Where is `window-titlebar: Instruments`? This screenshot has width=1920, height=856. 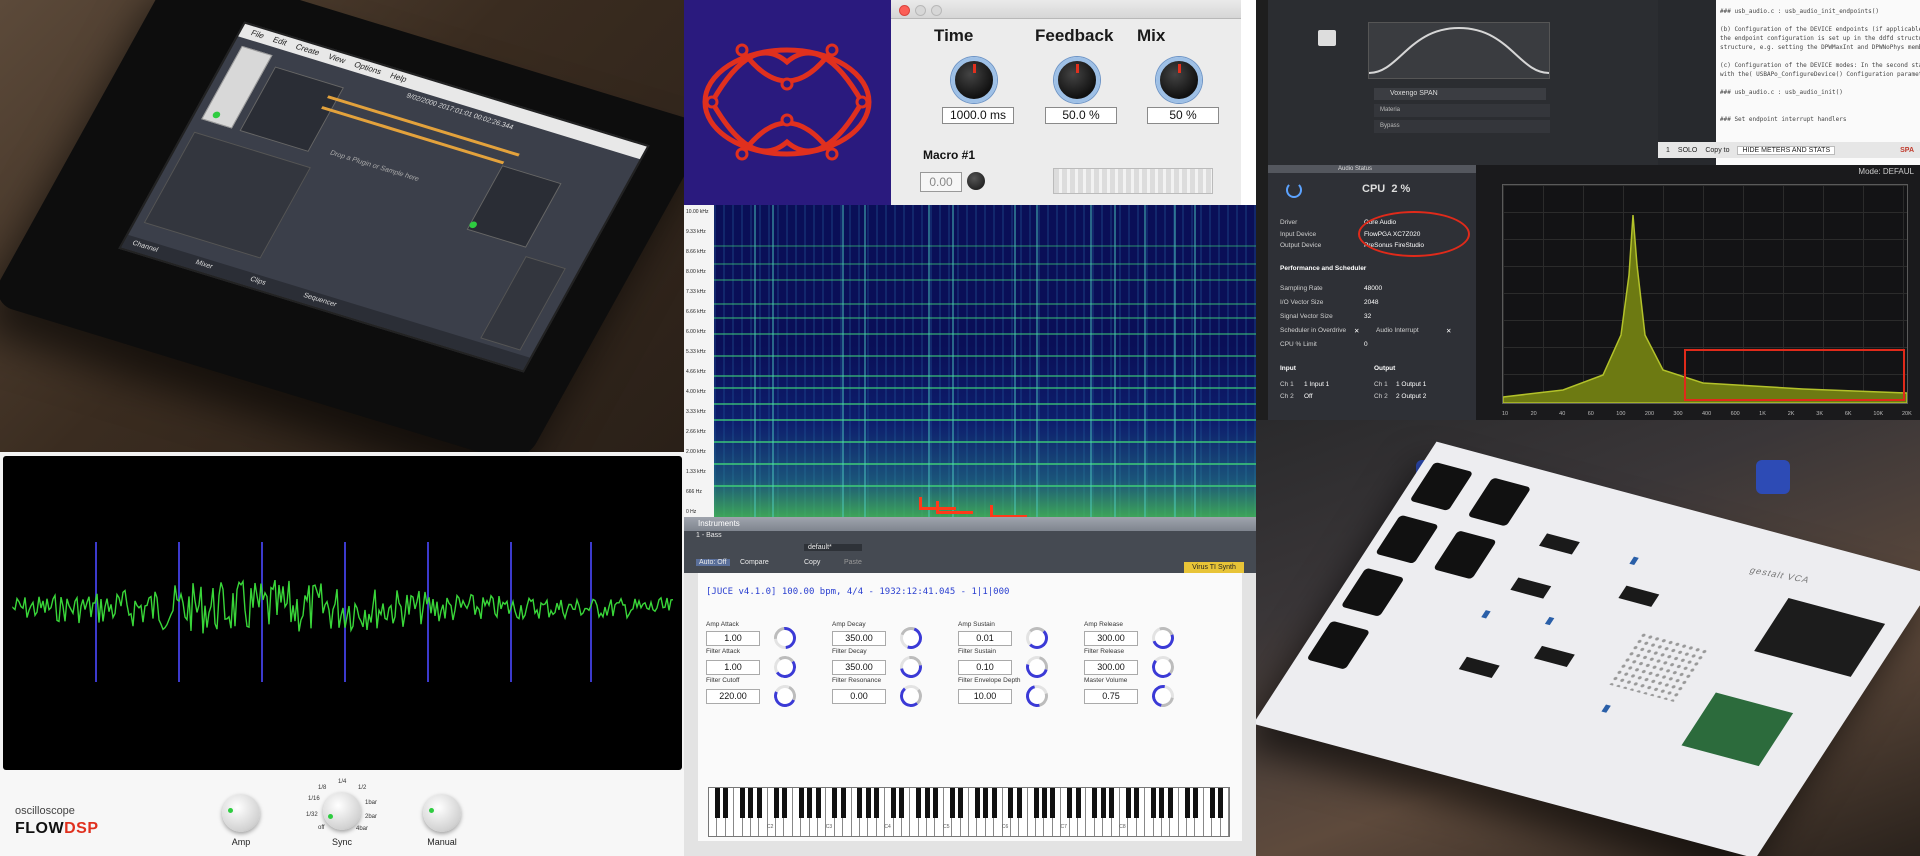 window-titlebar: Instruments is located at coordinates (970, 524).